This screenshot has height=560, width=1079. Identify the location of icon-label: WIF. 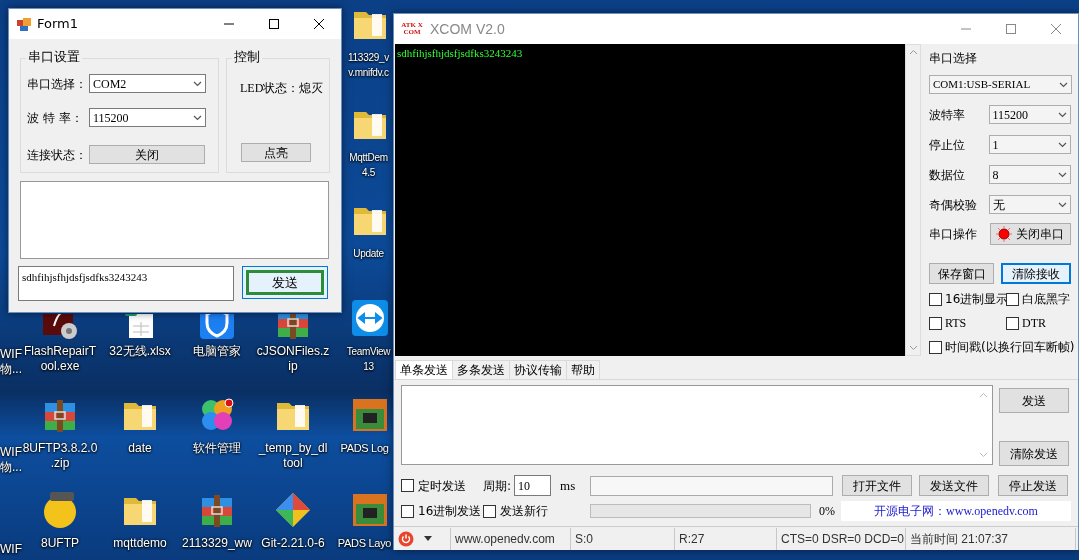
(11, 549).